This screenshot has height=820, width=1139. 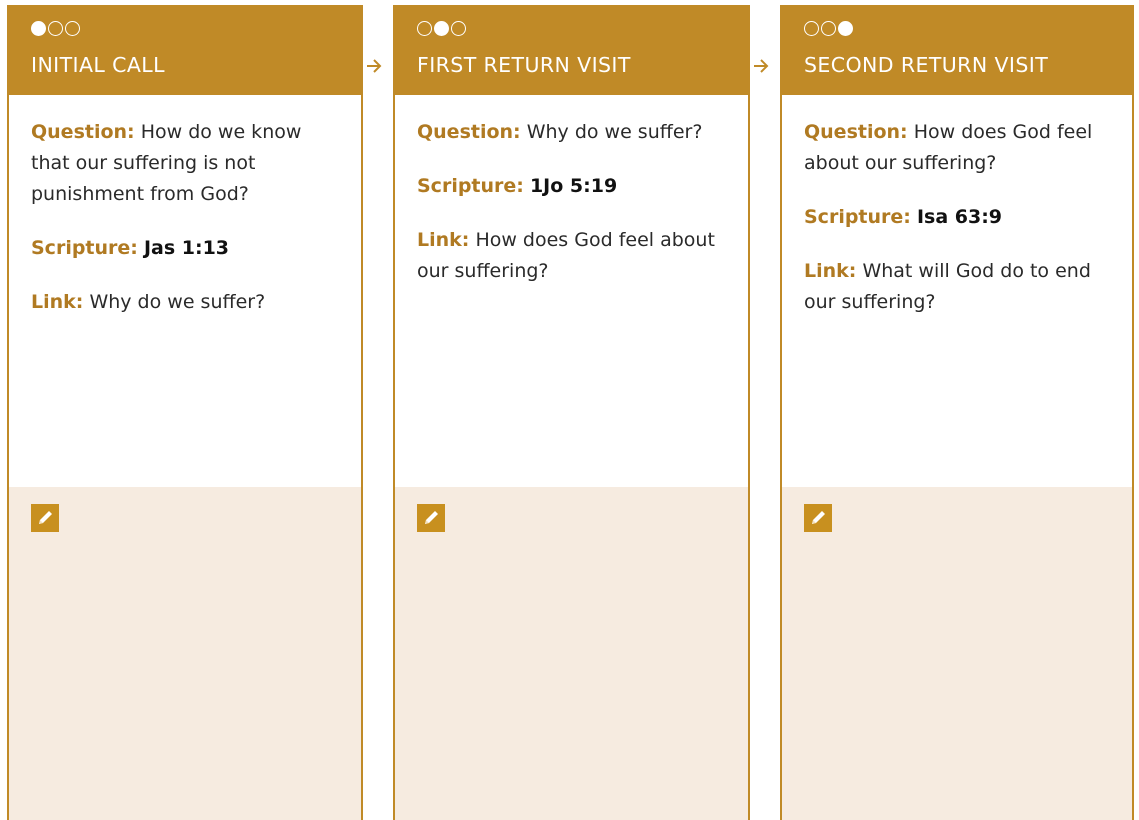 I want to click on scripture-reference: Isa 63:9, so click(x=959, y=217).